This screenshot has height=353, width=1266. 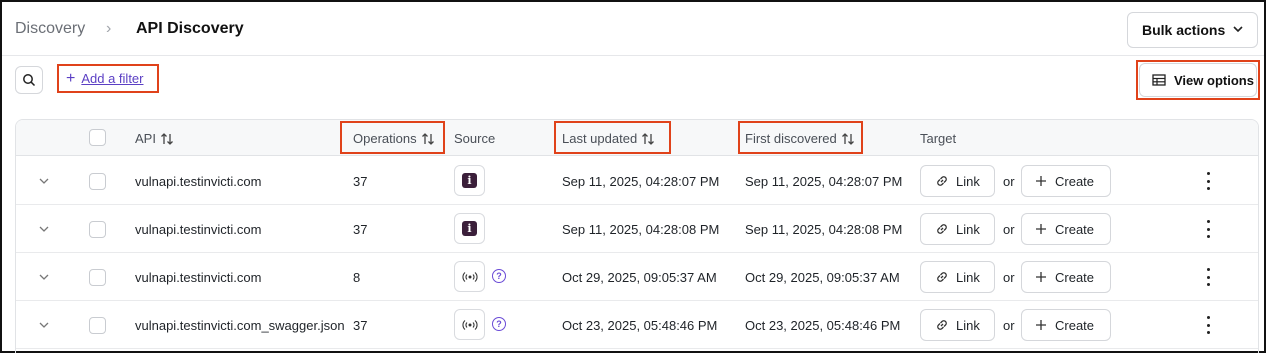 What do you see at coordinates (1159, 80) in the screenshot?
I see `table-view-icon` at bounding box center [1159, 80].